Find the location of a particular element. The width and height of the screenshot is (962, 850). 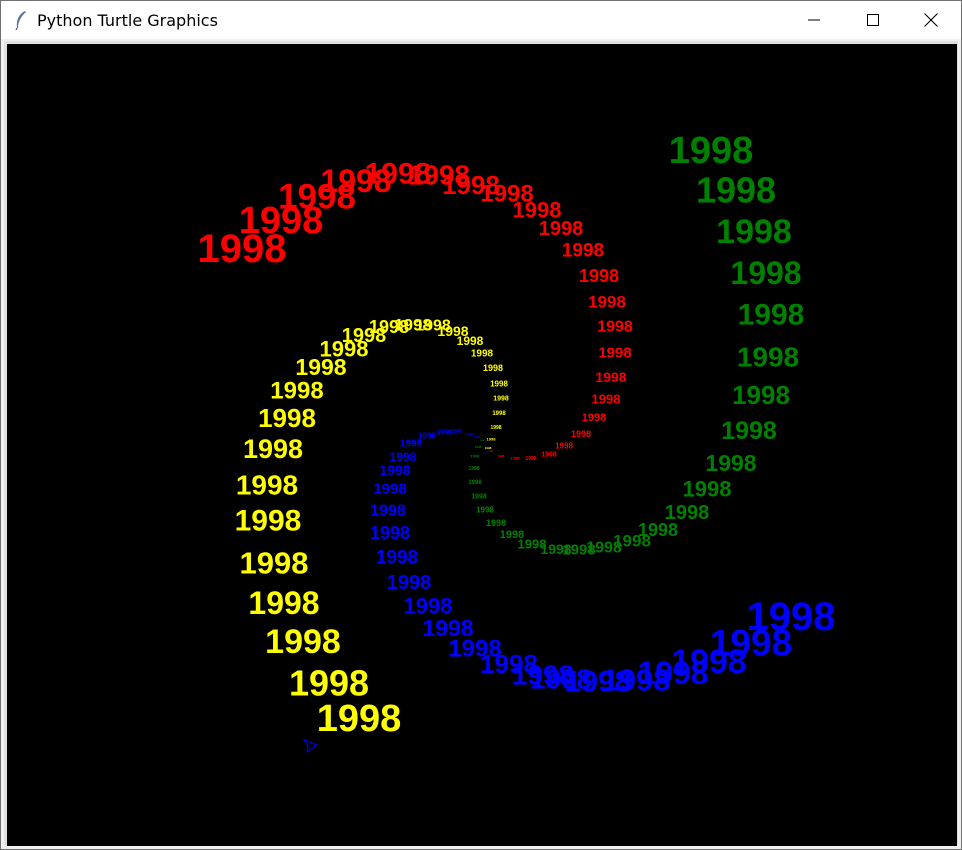

title-bar: Python Turtle Graphics is located at coordinates (481, 20).